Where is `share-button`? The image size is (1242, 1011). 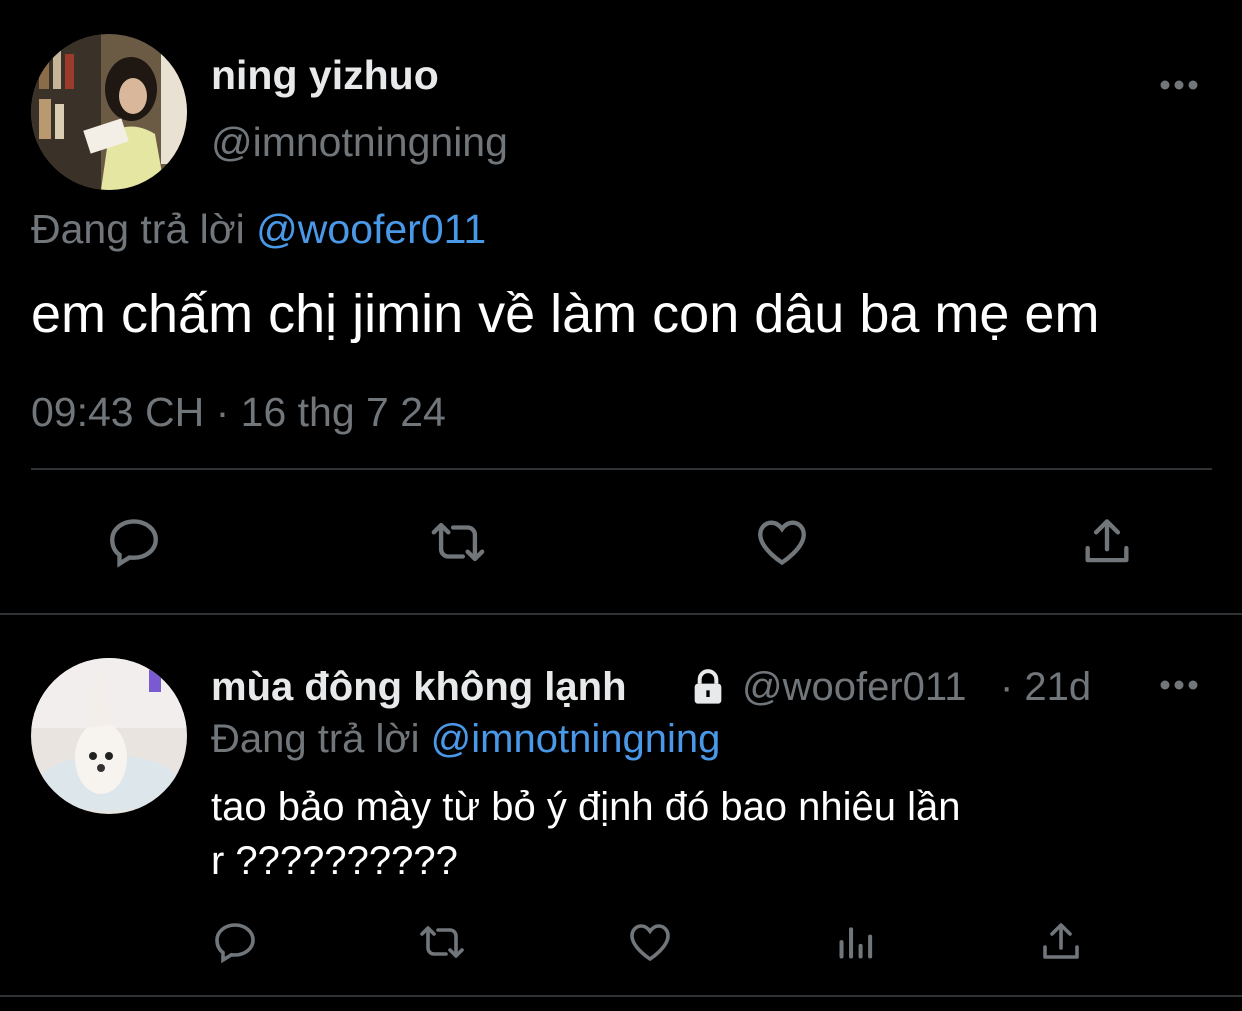 share-button is located at coordinates (1107, 542).